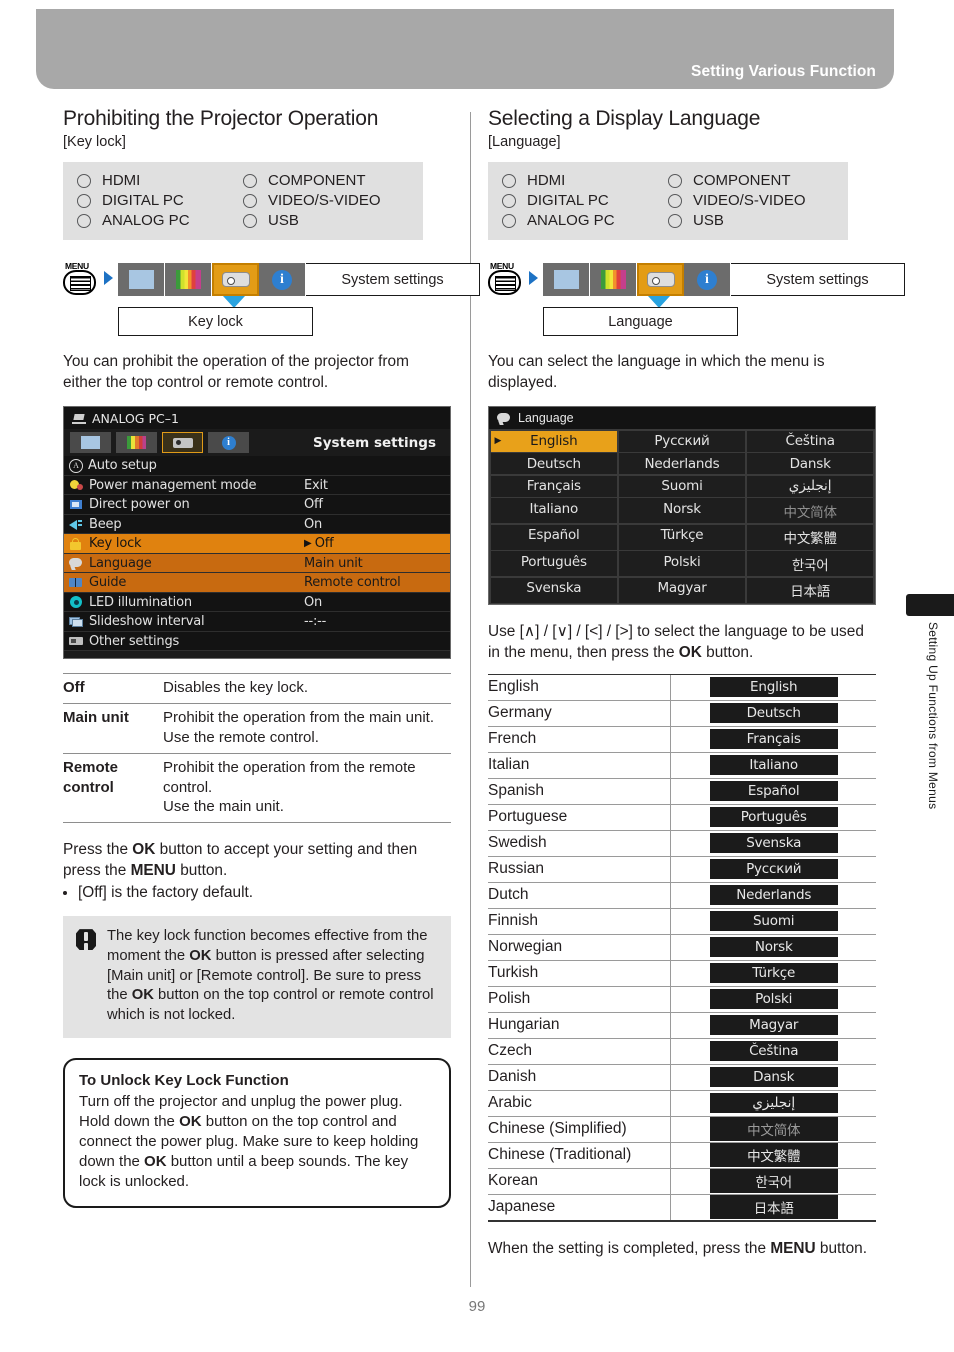  Describe the element at coordinates (810, 486) in the screenshot. I see `language-cell: إنجليزي` at that location.